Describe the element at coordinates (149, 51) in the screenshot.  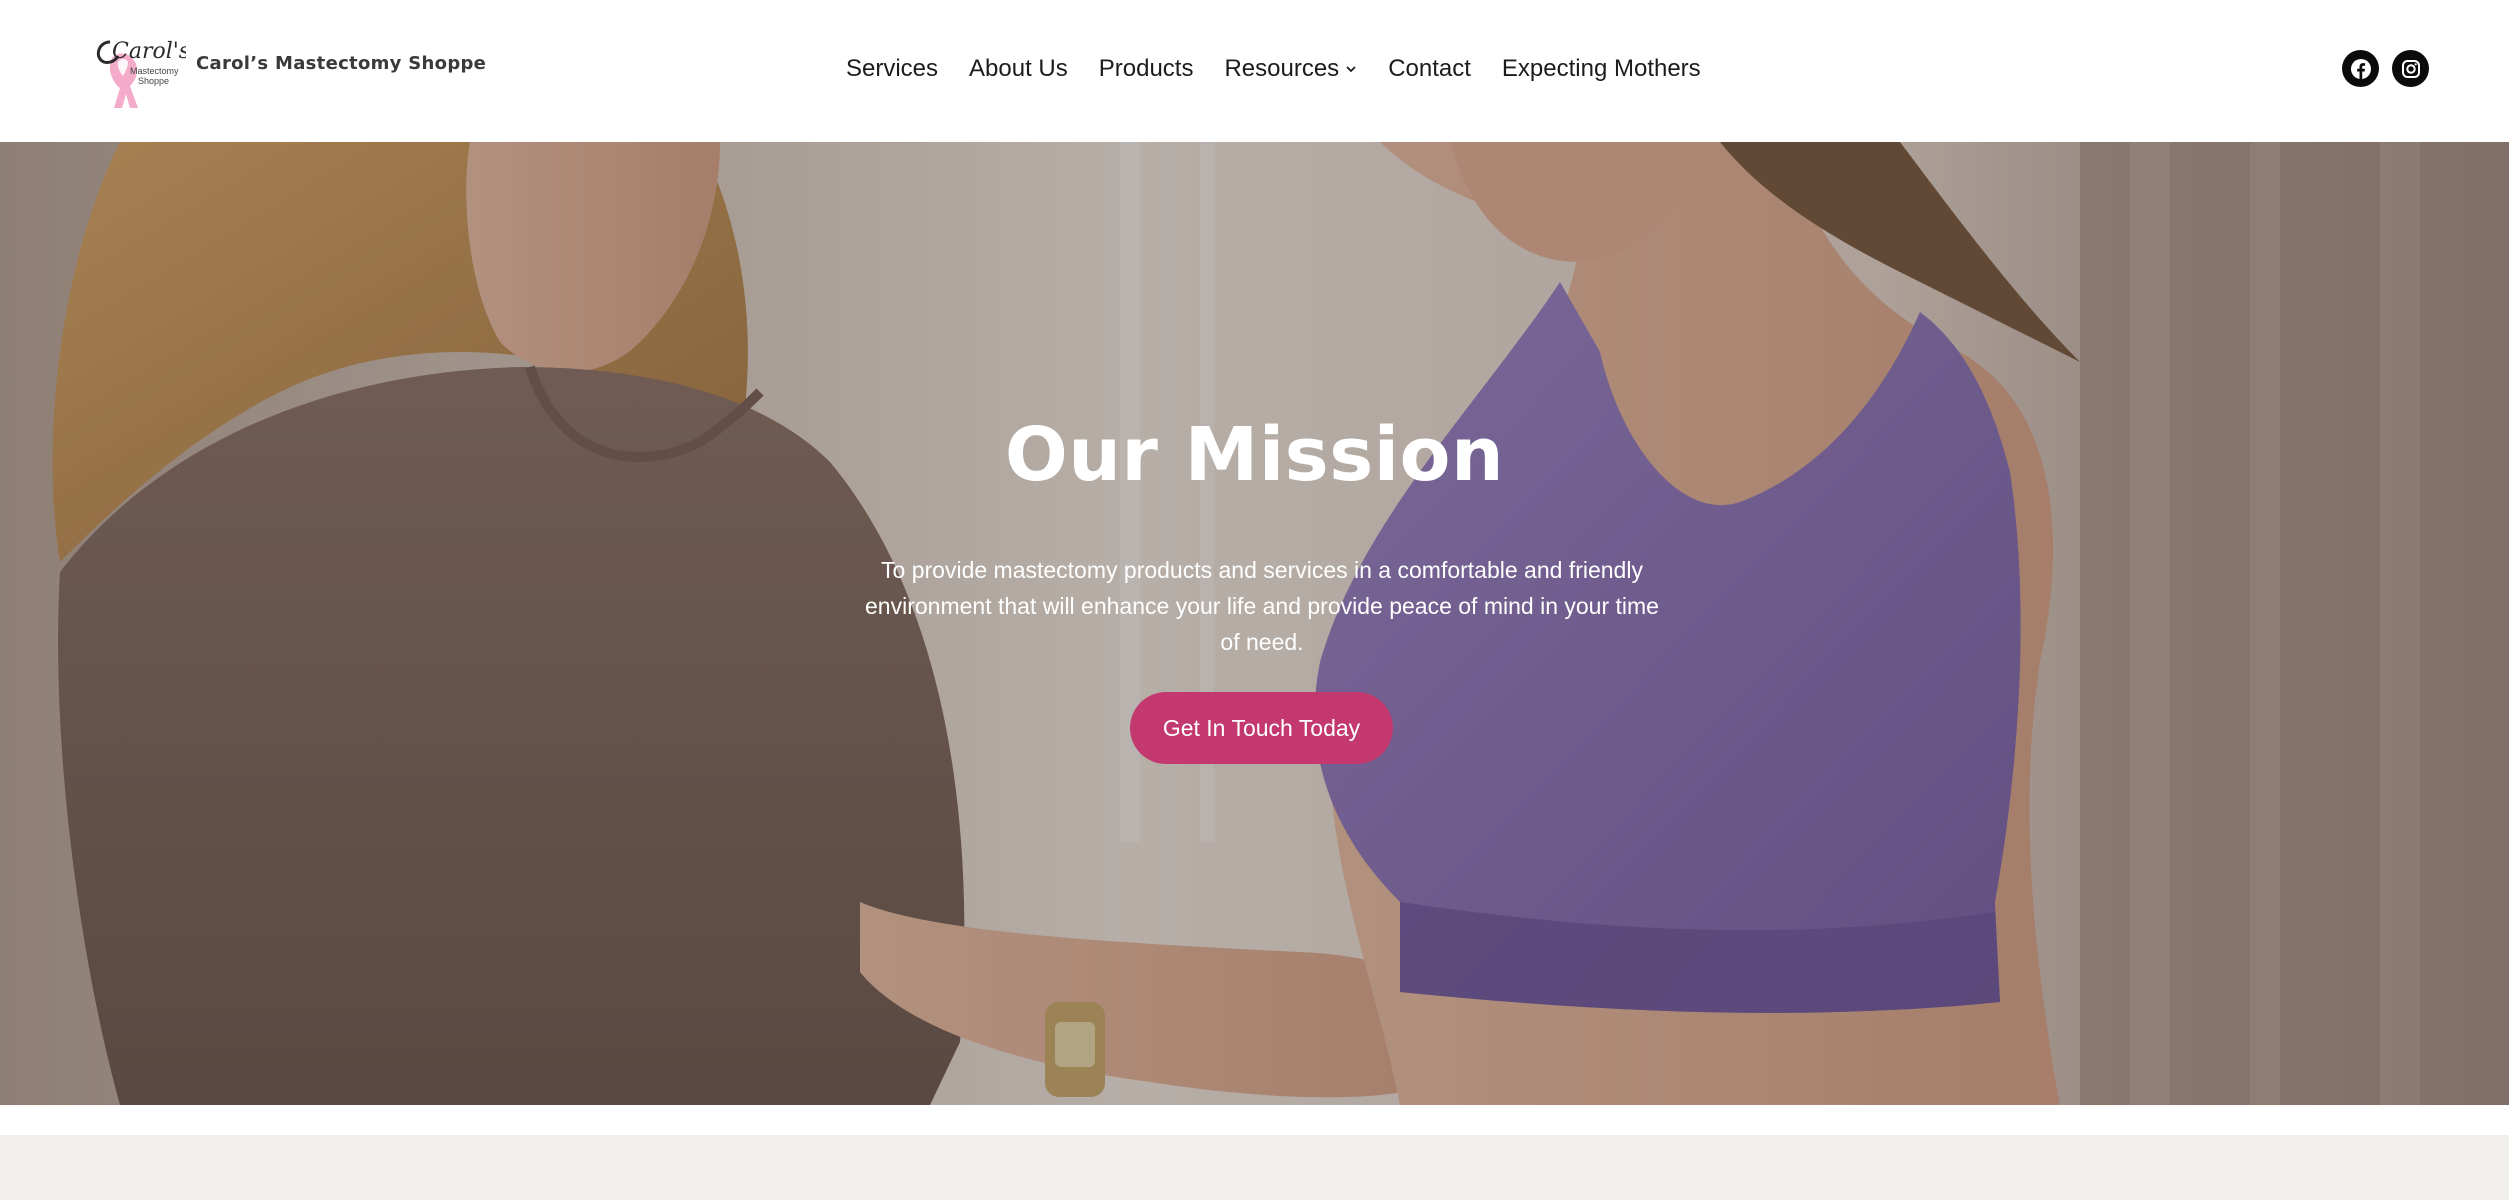
I see `logo-script-text: Carol's` at that location.